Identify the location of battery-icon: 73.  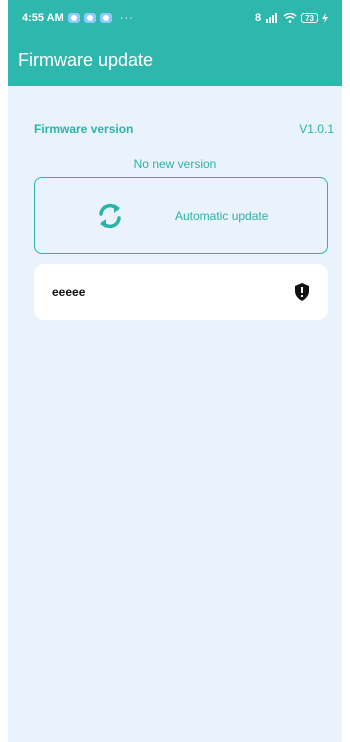
(309, 18).